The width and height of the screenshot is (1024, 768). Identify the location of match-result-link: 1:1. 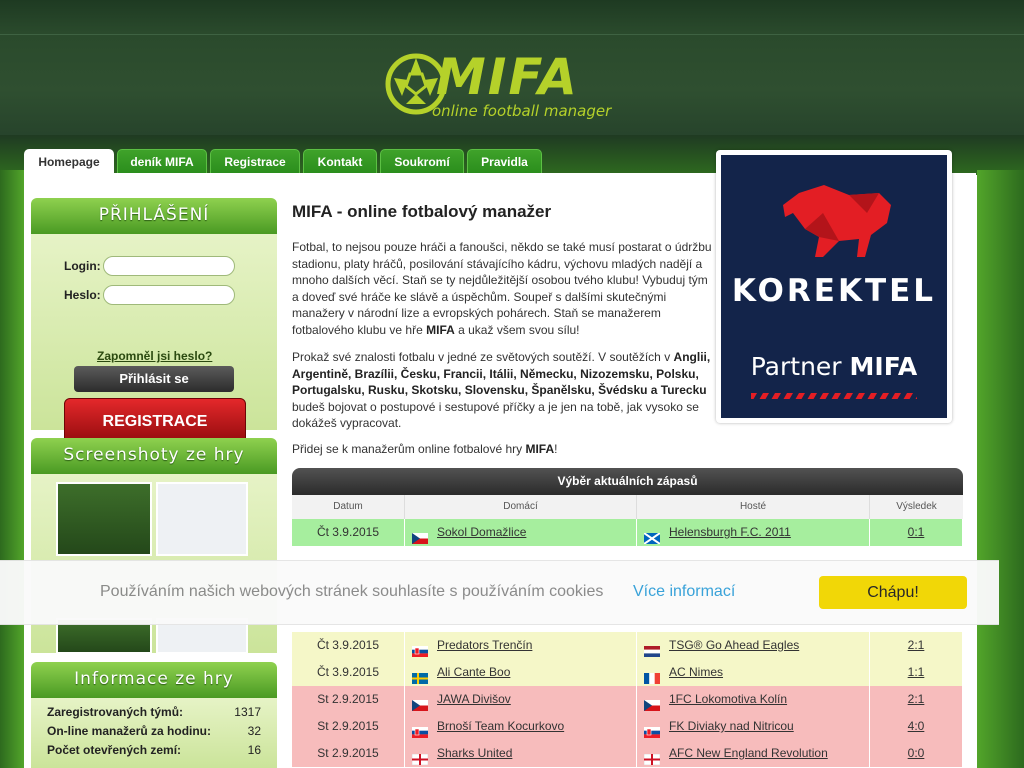
(916, 672).